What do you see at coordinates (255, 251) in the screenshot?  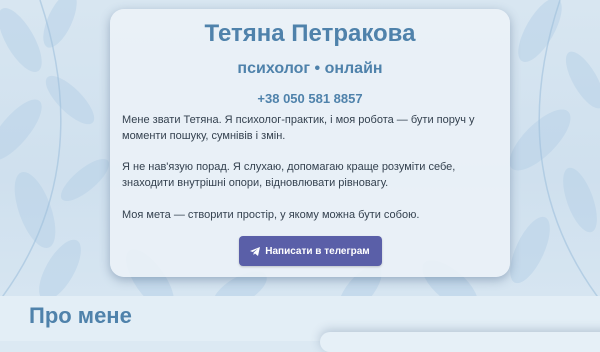 I see `telegram-icon` at bounding box center [255, 251].